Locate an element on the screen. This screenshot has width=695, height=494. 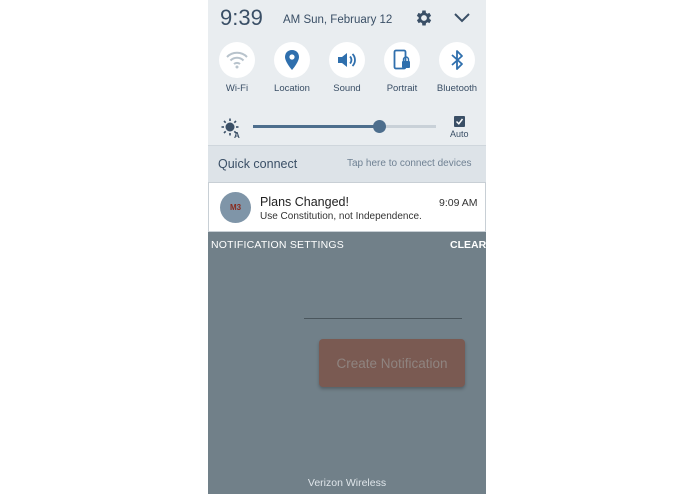
location-pin-icon is located at coordinates (292, 60).